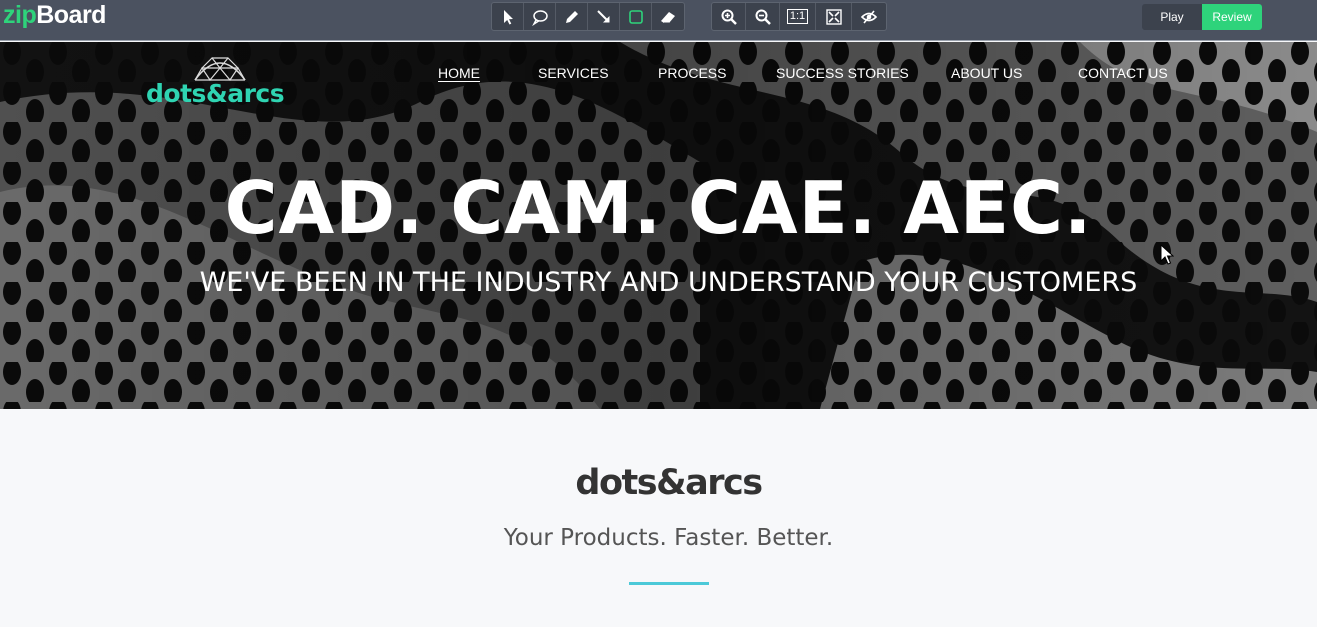 The image size is (1317, 627). What do you see at coordinates (669, 583) in the screenshot?
I see `section-divider` at bounding box center [669, 583].